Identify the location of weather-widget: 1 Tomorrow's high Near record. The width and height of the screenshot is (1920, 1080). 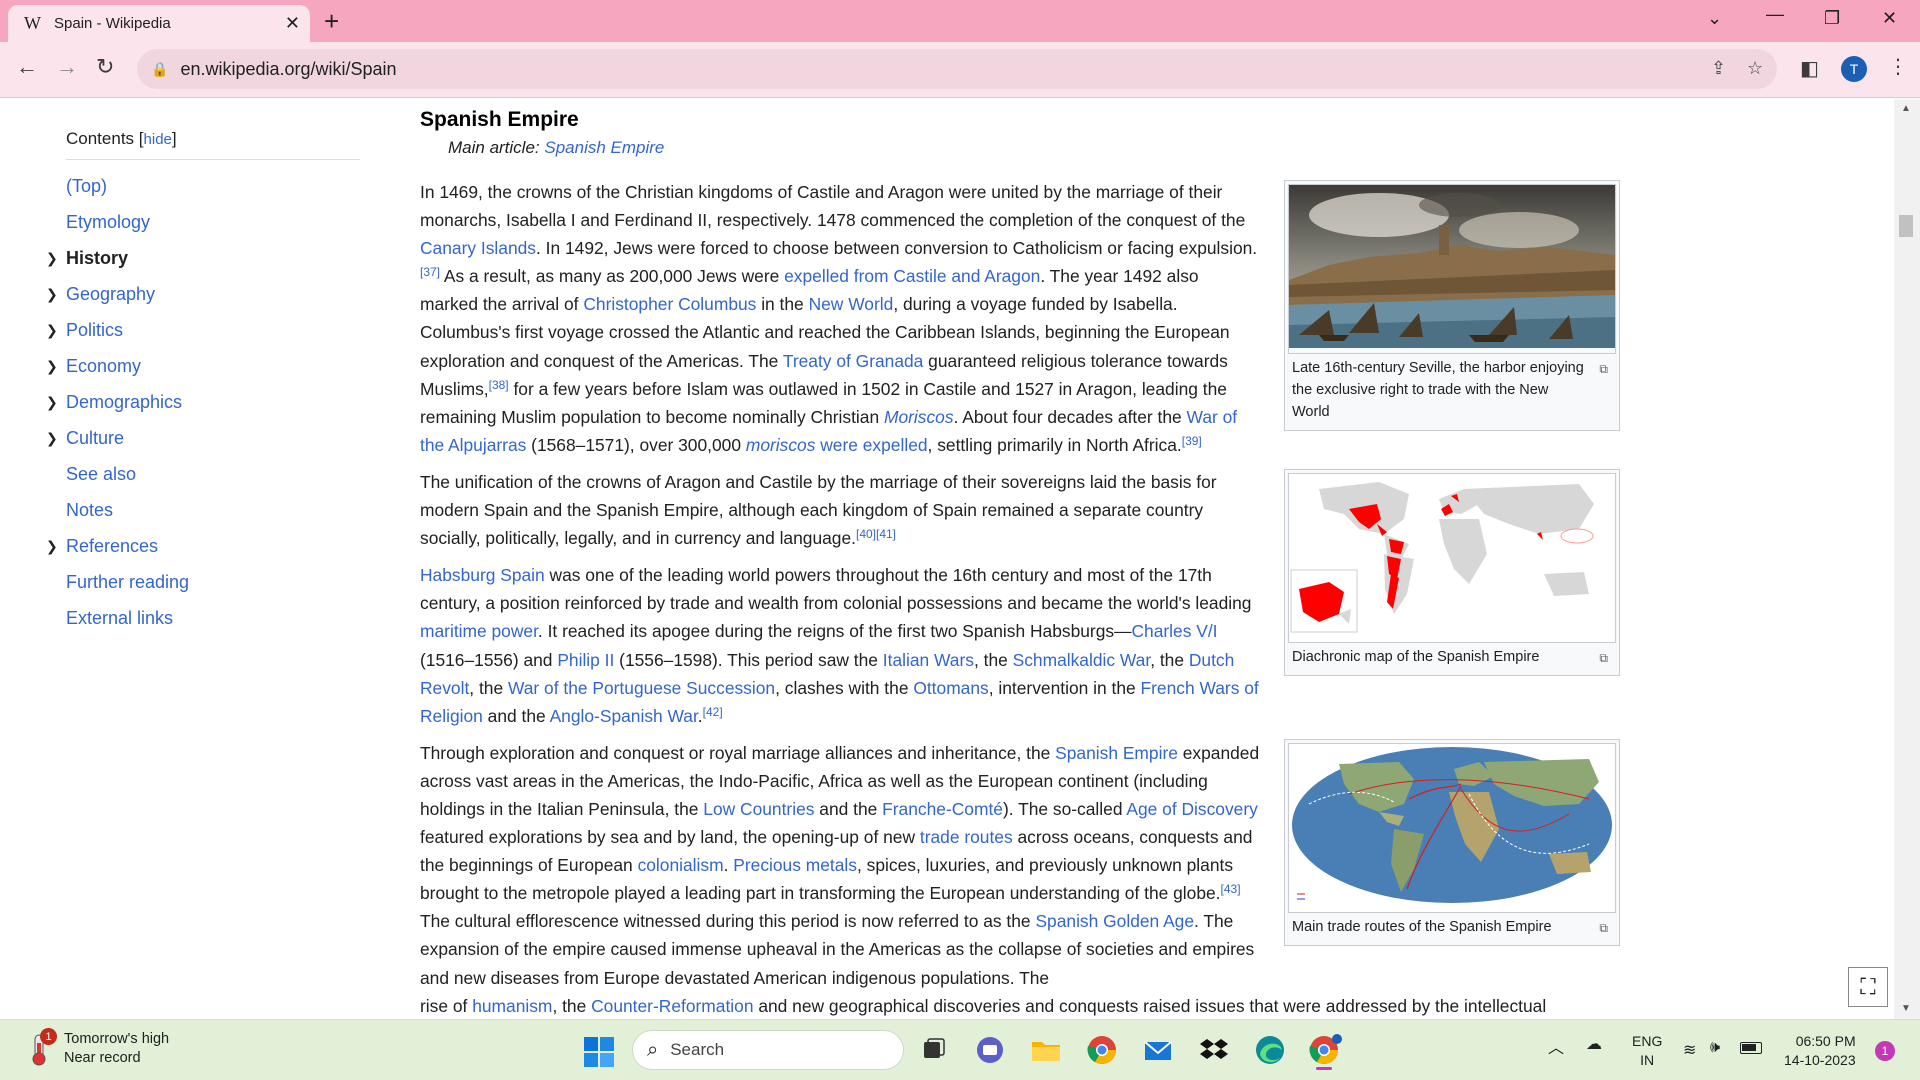
(97, 1048).